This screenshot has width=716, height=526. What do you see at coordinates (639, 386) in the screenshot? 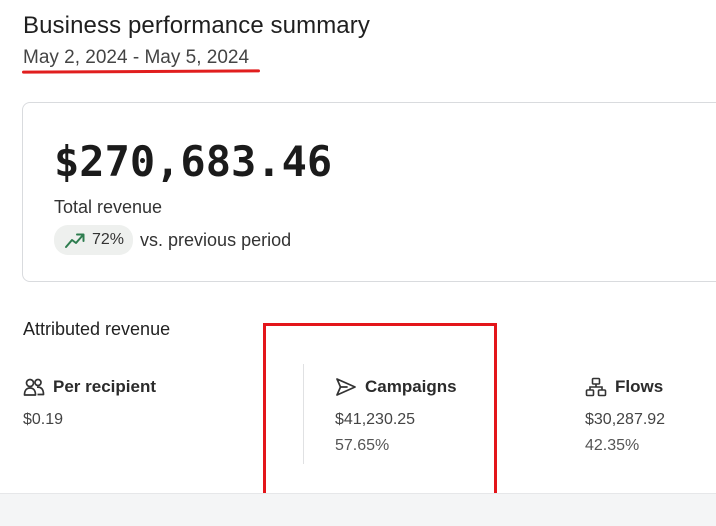
I see `metric-flows-label: Flows` at bounding box center [639, 386].